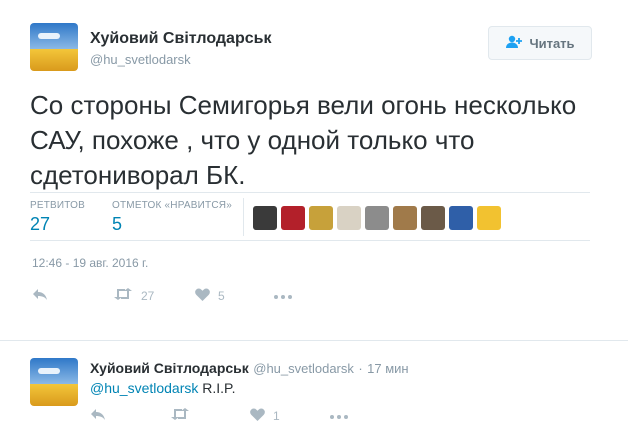 This screenshot has width=628, height=428. What do you see at coordinates (310, 192) in the screenshot?
I see `stats-top-divider` at bounding box center [310, 192].